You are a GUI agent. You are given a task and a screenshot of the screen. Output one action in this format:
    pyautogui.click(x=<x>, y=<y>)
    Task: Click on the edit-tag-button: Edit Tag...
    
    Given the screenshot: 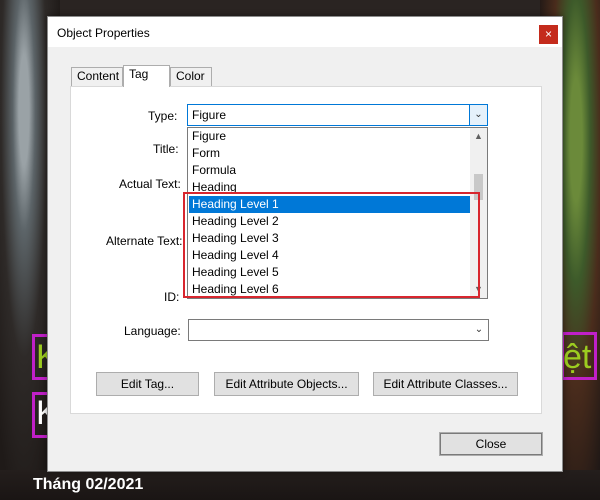 What is the action you would take?
    pyautogui.click(x=147, y=384)
    